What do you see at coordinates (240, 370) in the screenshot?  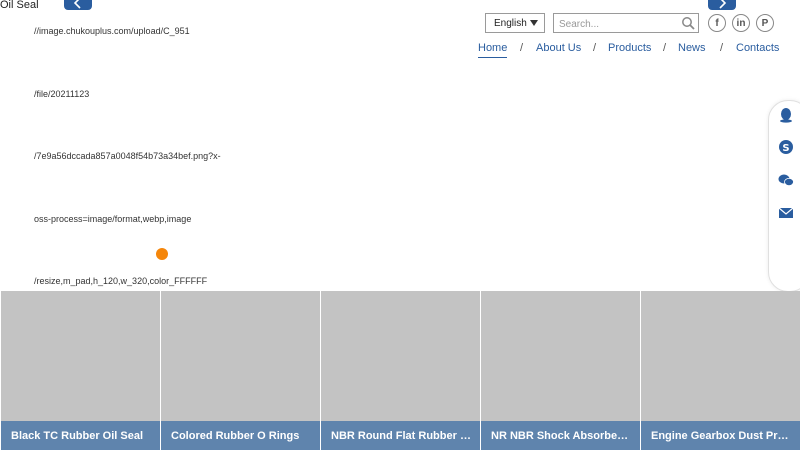 I see `product-card: Colored Rubber O Rings` at bounding box center [240, 370].